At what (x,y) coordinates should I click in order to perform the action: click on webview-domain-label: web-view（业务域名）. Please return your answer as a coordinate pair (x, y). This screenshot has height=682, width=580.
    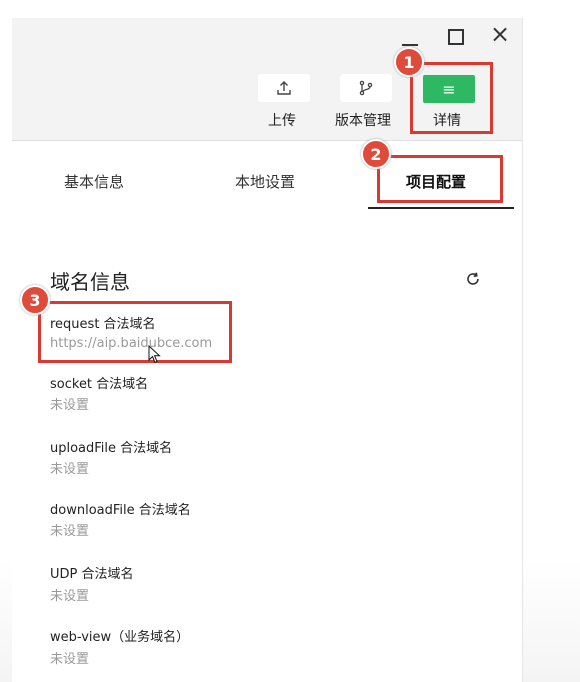
    Looking at the image, I should click on (120, 637).